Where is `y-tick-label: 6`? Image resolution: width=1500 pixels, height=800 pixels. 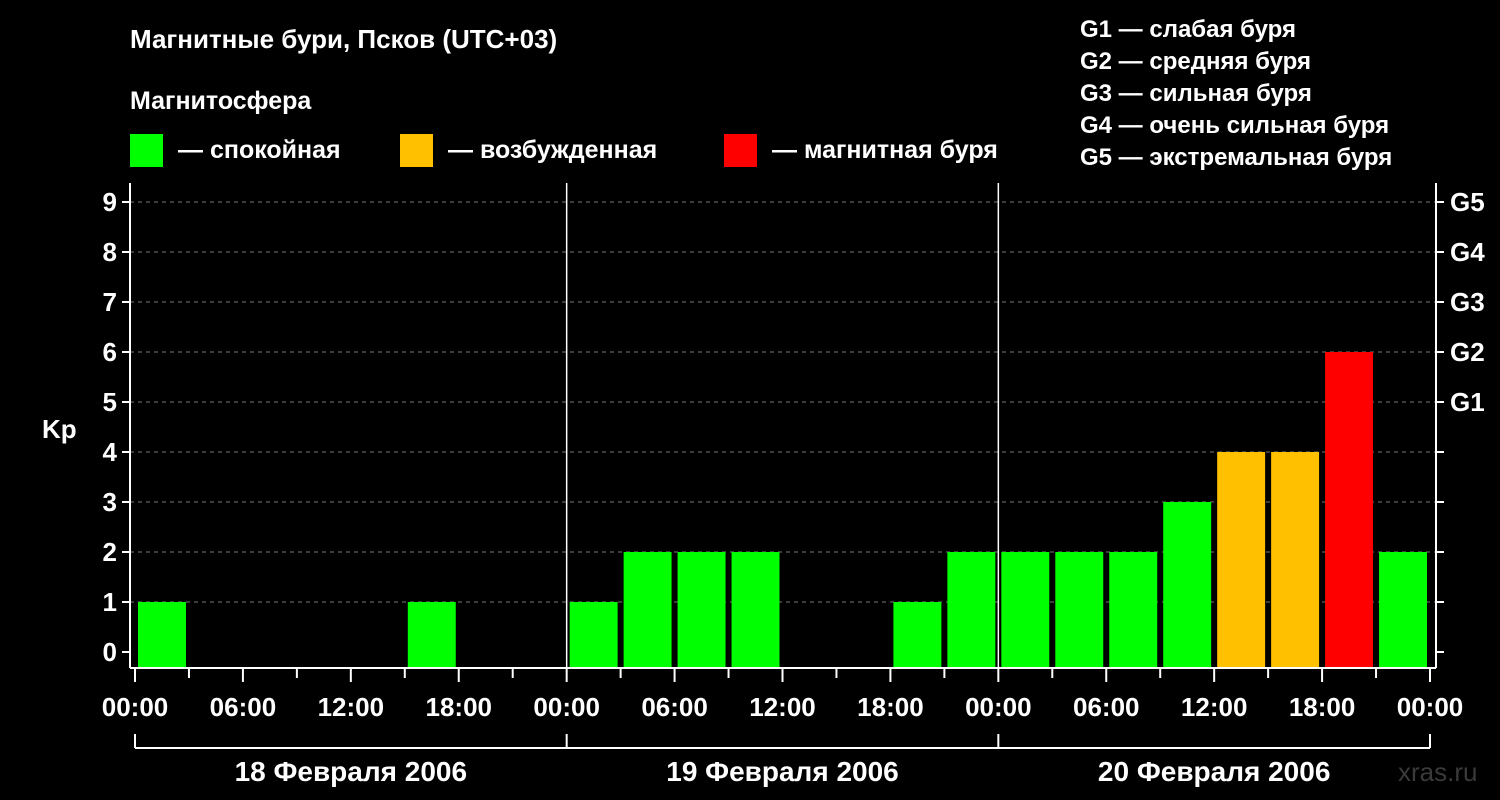
y-tick-label: 6 is located at coordinates (110, 352).